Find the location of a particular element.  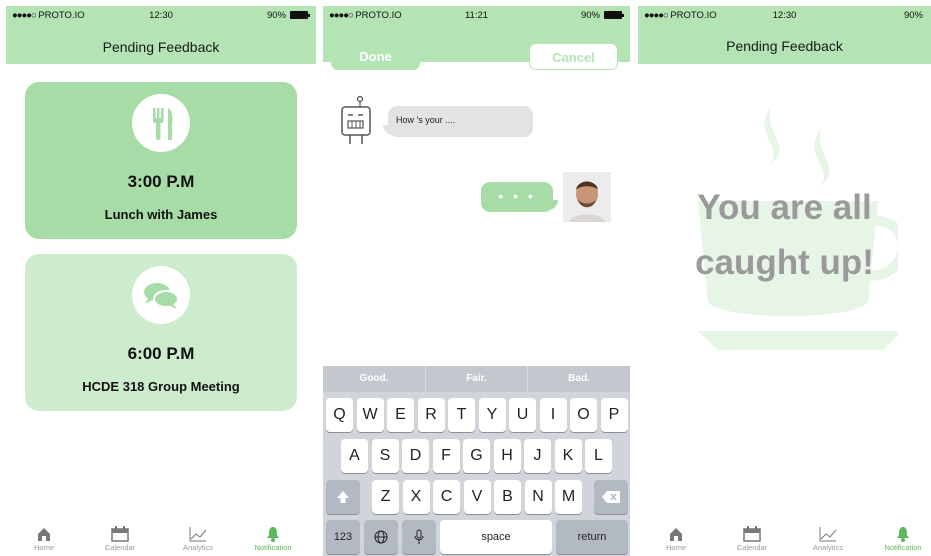

return-key: return is located at coordinates (592, 537).